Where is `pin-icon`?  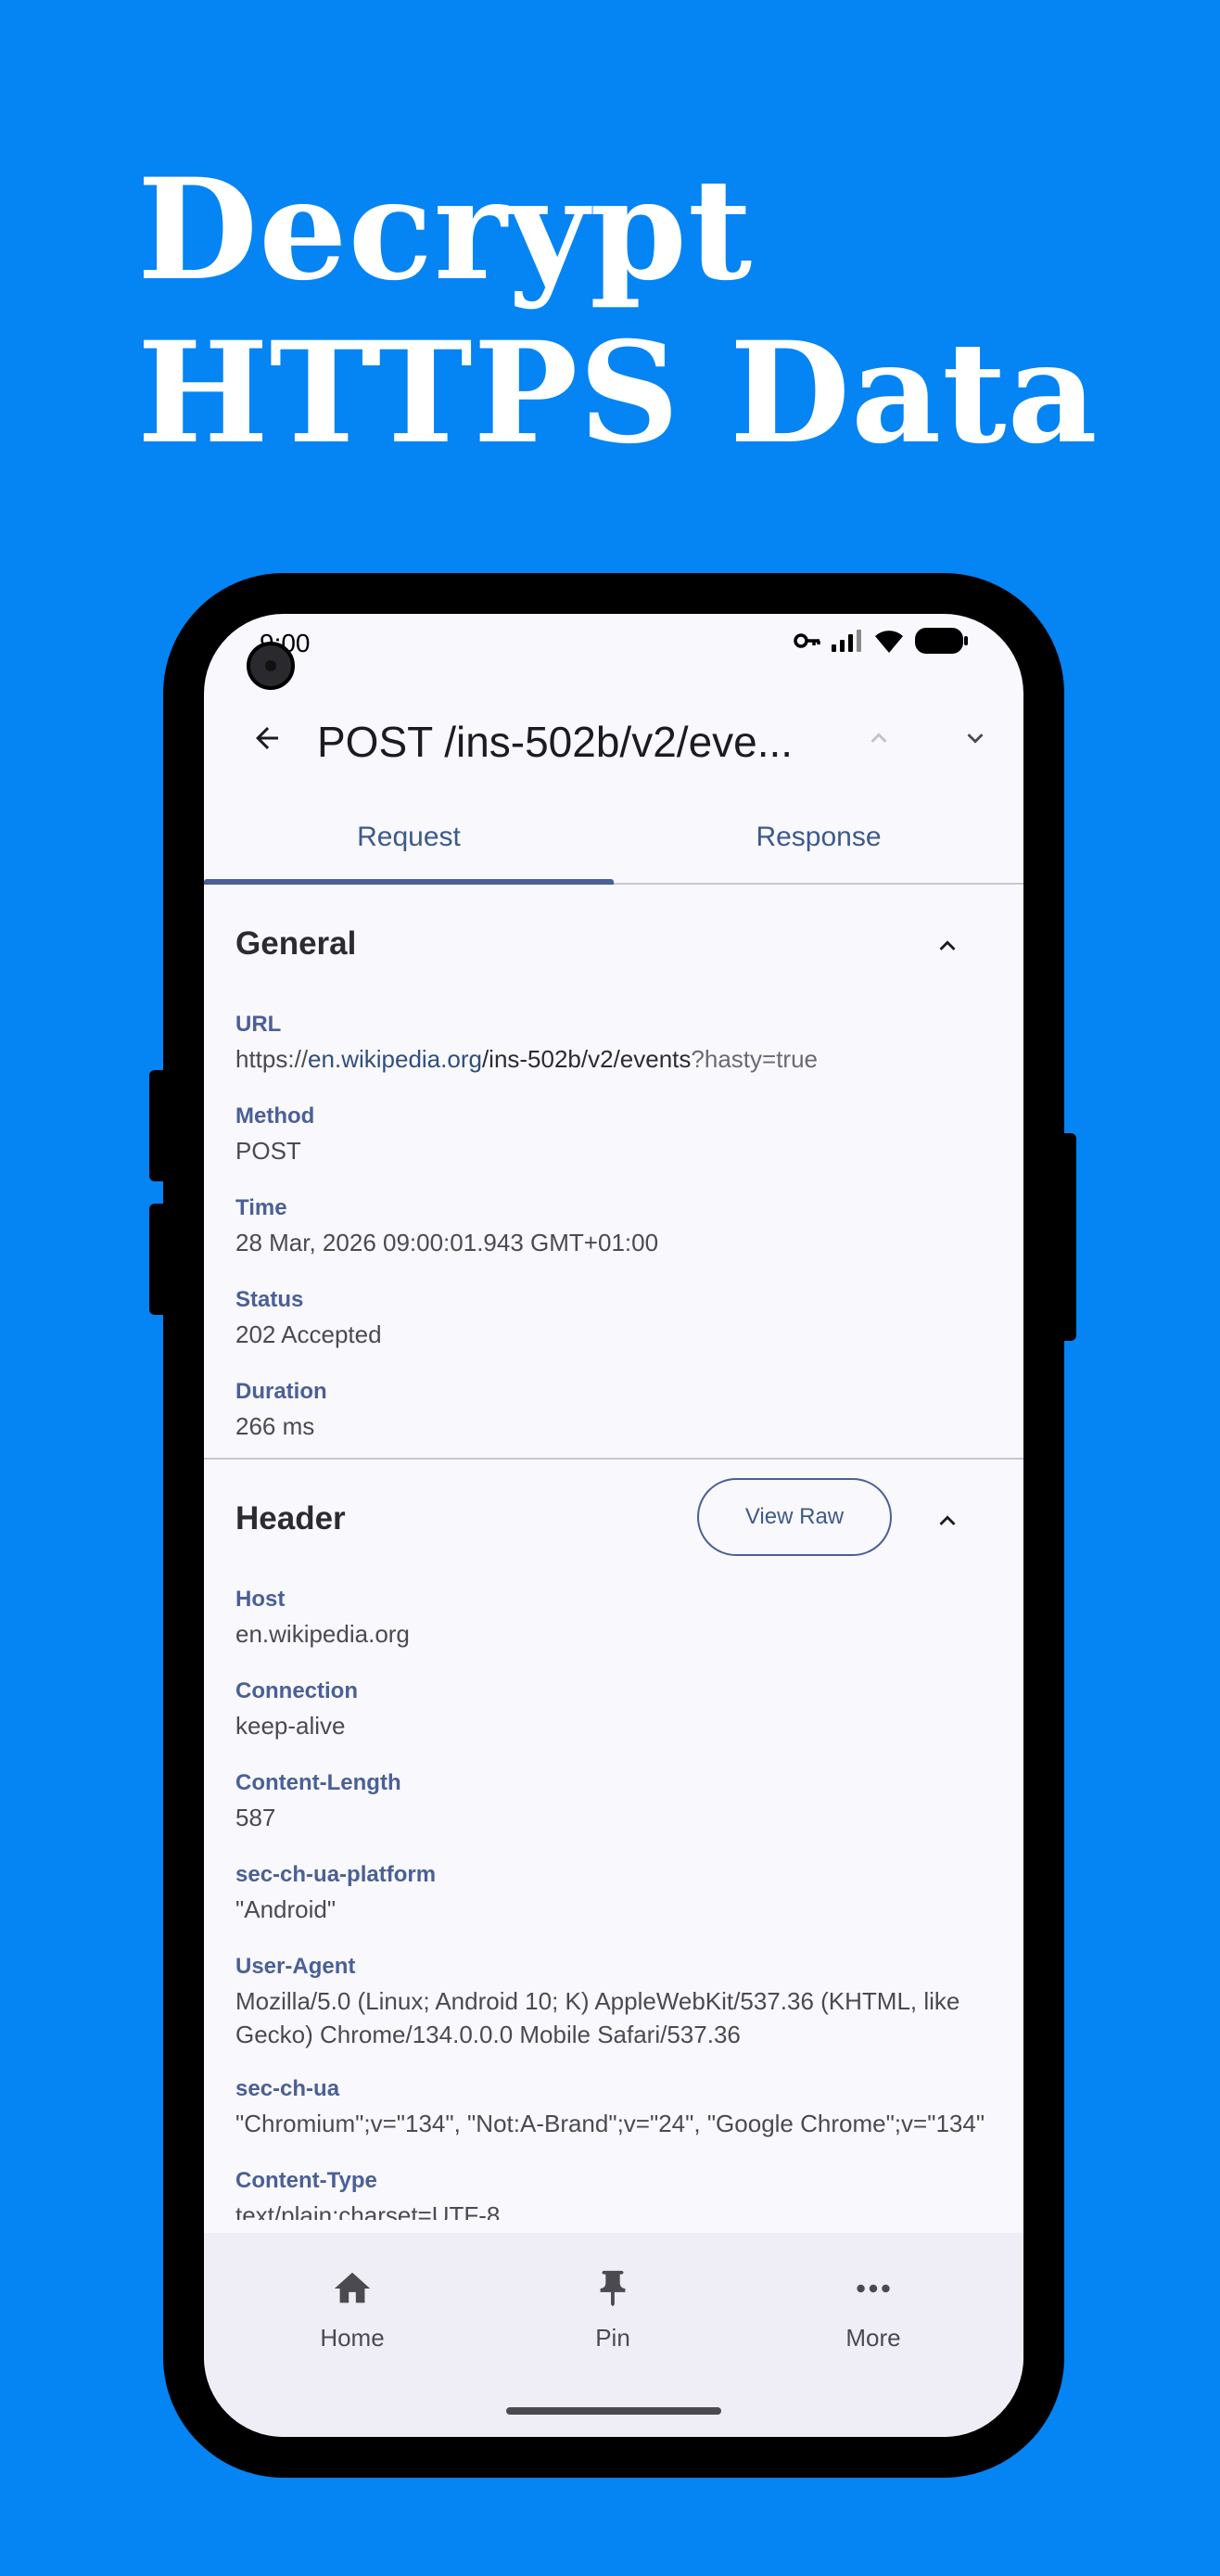 pin-icon is located at coordinates (613, 2288).